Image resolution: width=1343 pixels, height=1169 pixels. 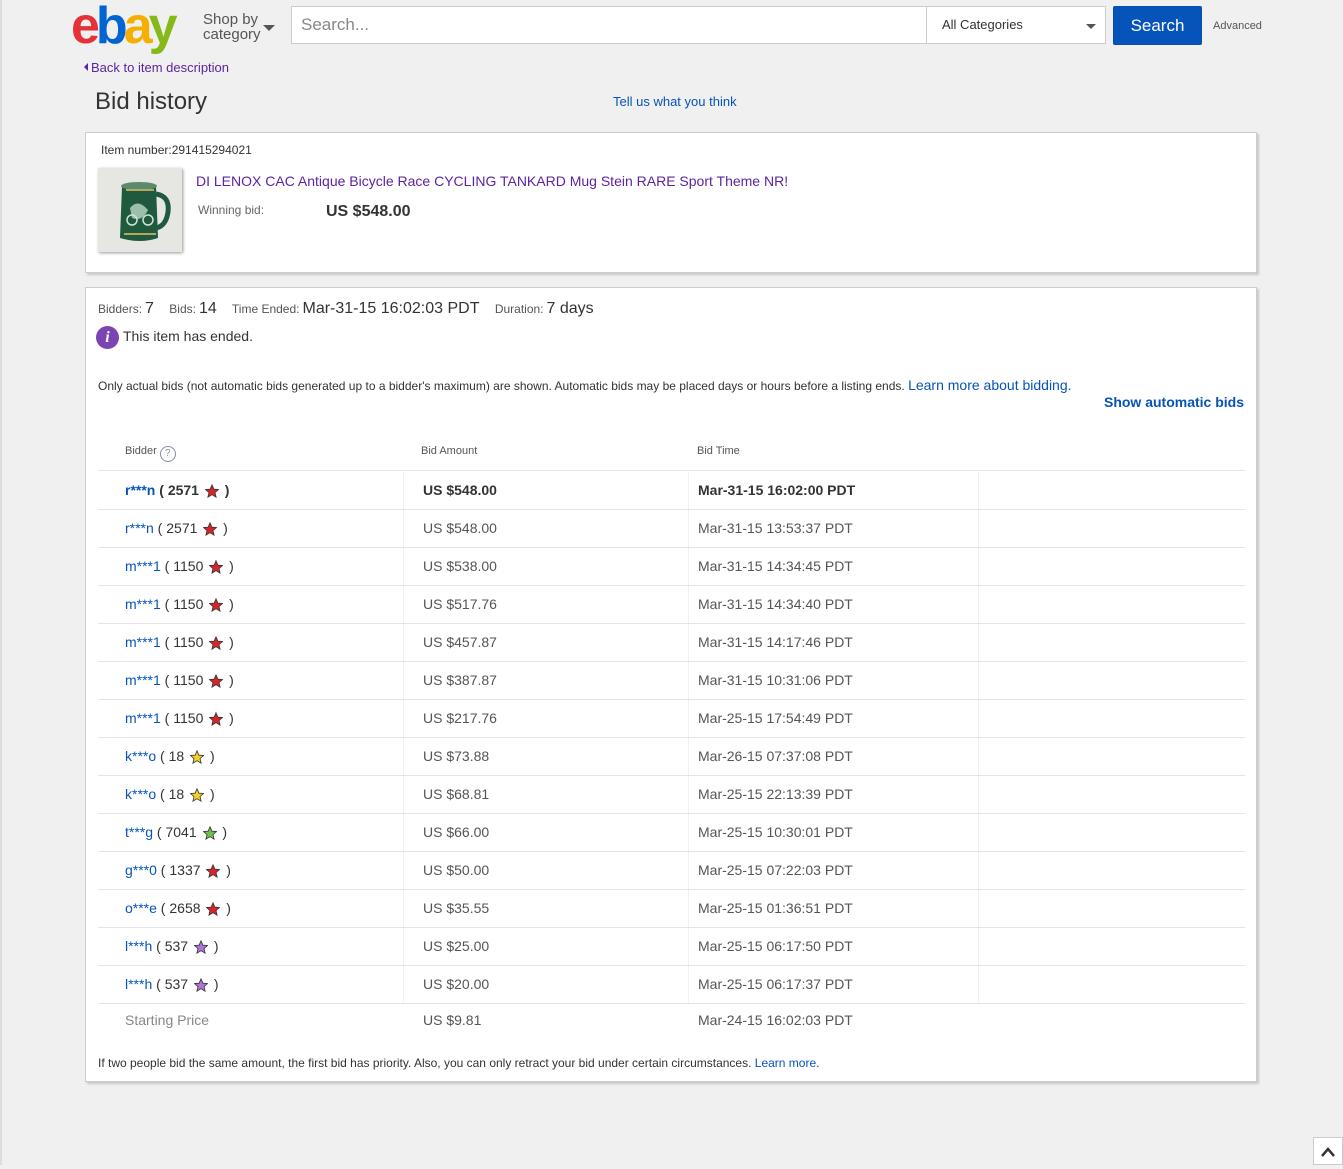 I want to click on duration-value: 7 days, so click(x=570, y=308).